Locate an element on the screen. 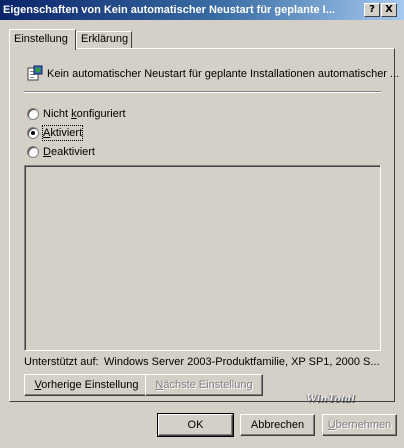  close-button: X is located at coordinates (389, 10).